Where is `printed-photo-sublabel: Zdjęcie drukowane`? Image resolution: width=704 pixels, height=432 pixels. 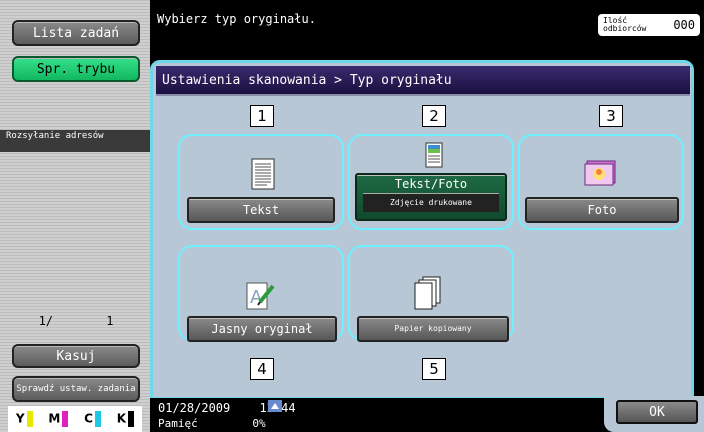
printed-photo-sublabel: Zdjęcie drukowane is located at coordinates (431, 202).